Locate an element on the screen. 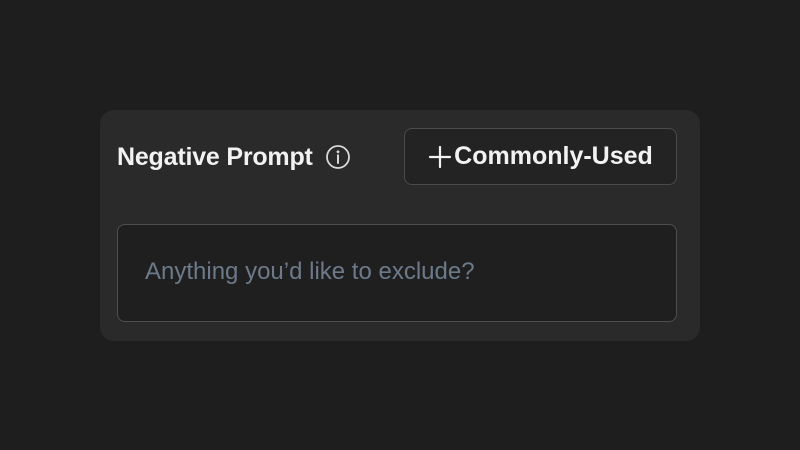 The height and width of the screenshot is (450, 800). info-circle-icon is located at coordinates (338, 157).